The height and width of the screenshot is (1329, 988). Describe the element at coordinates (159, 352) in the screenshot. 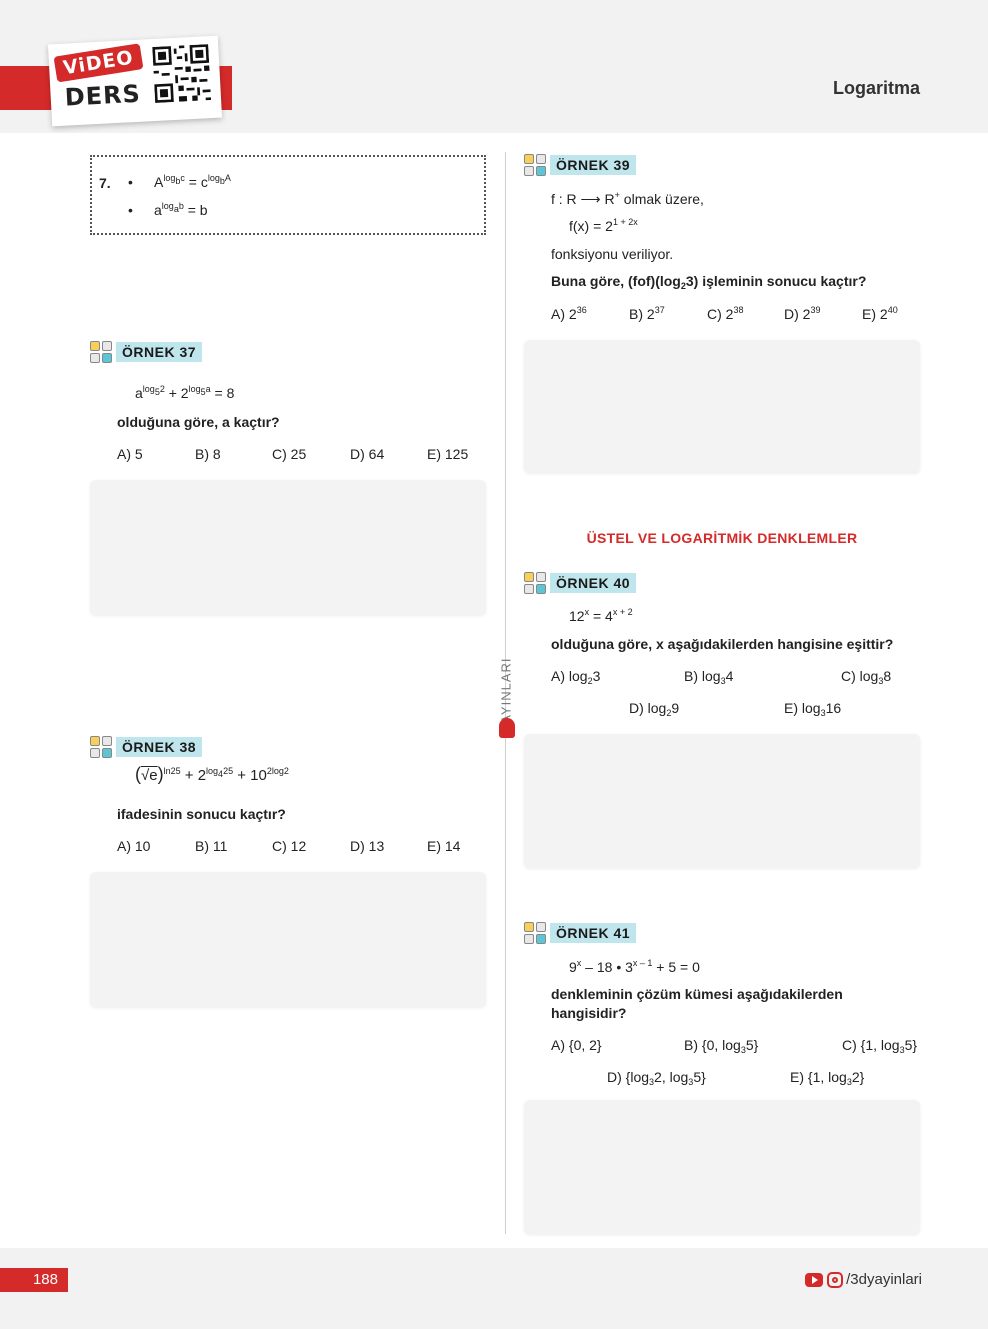

I see `example-label: ÖRNEK 37` at that location.